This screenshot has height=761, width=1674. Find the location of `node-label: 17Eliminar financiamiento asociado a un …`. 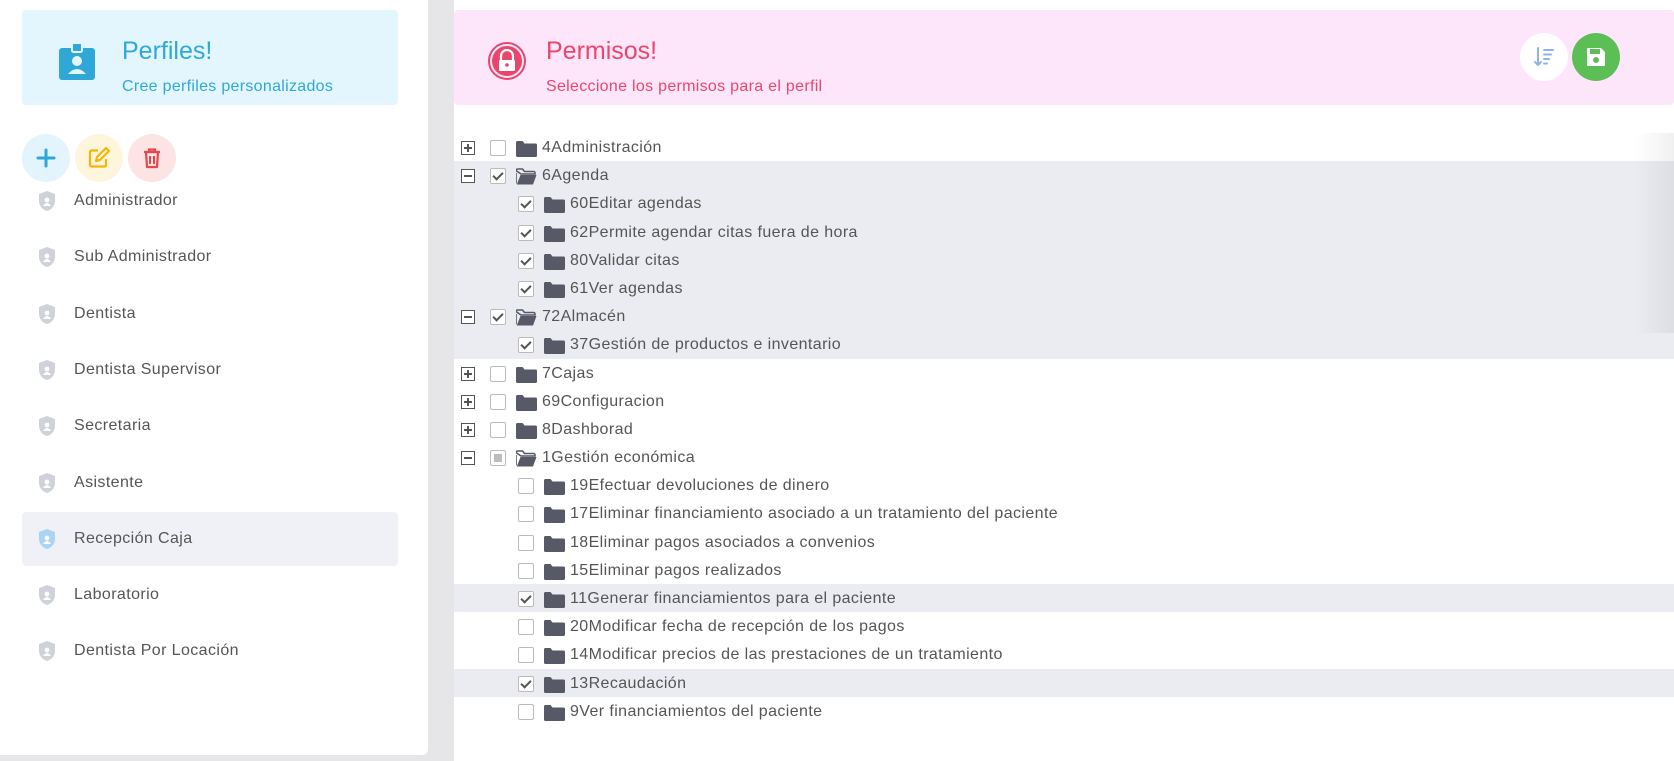

node-label: 17Eliminar financiamiento asociado a un … is located at coordinates (814, 514).